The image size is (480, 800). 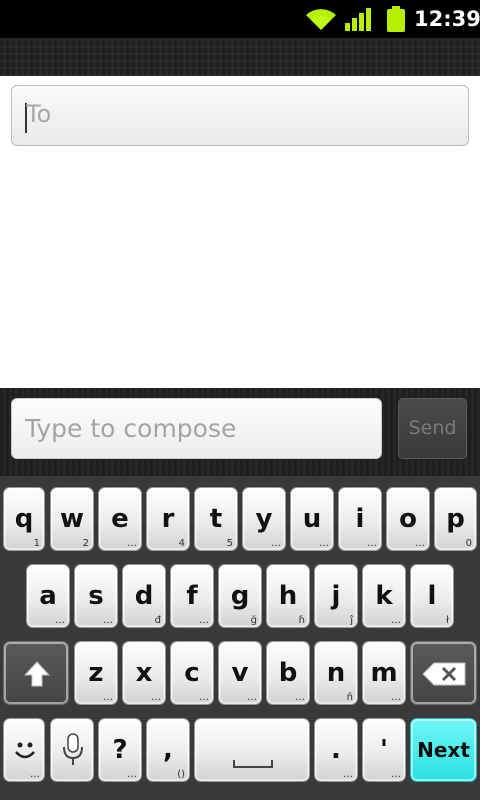 I want to click on key-label: g, so click(x=240, y=596).